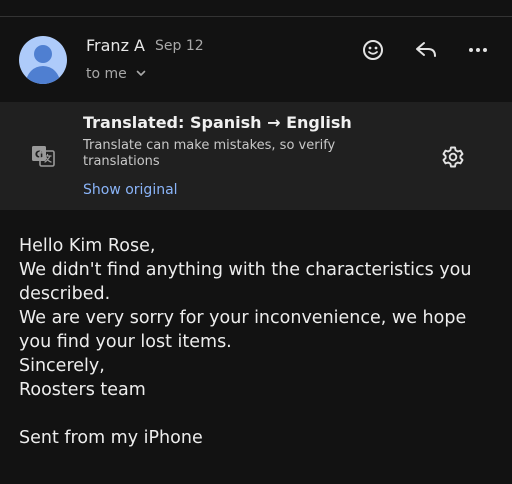  I want to click on avatar-head, so click(43, 54).